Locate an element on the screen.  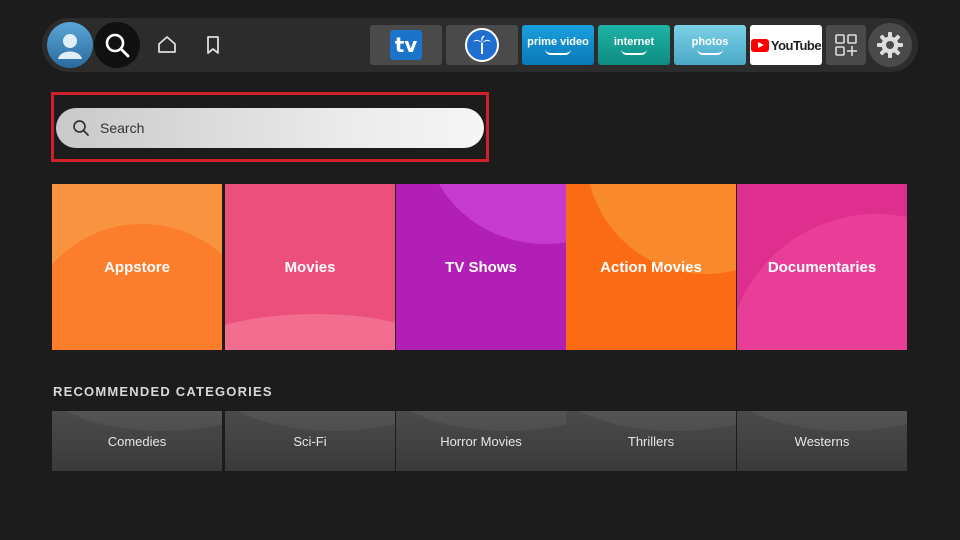
nav-watchlist-button is located at coordinates (213, 45).